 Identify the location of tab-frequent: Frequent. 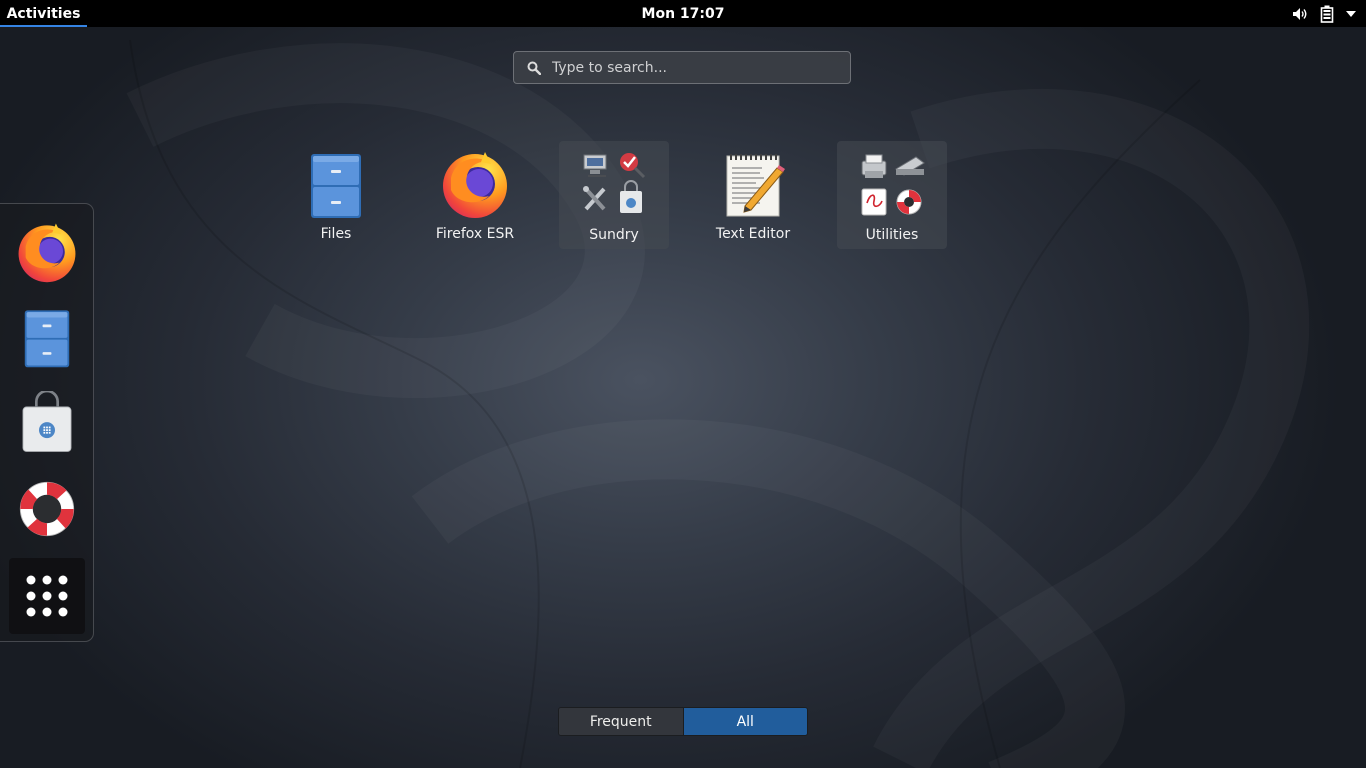
(621, 721).